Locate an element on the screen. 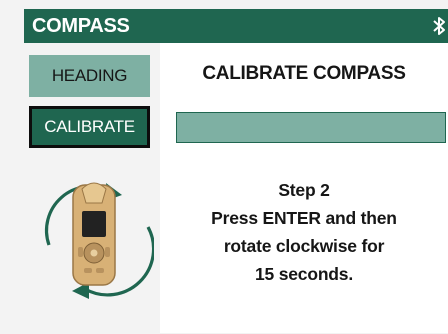  step-label: Step 2 is located at coordinates (304, 190).